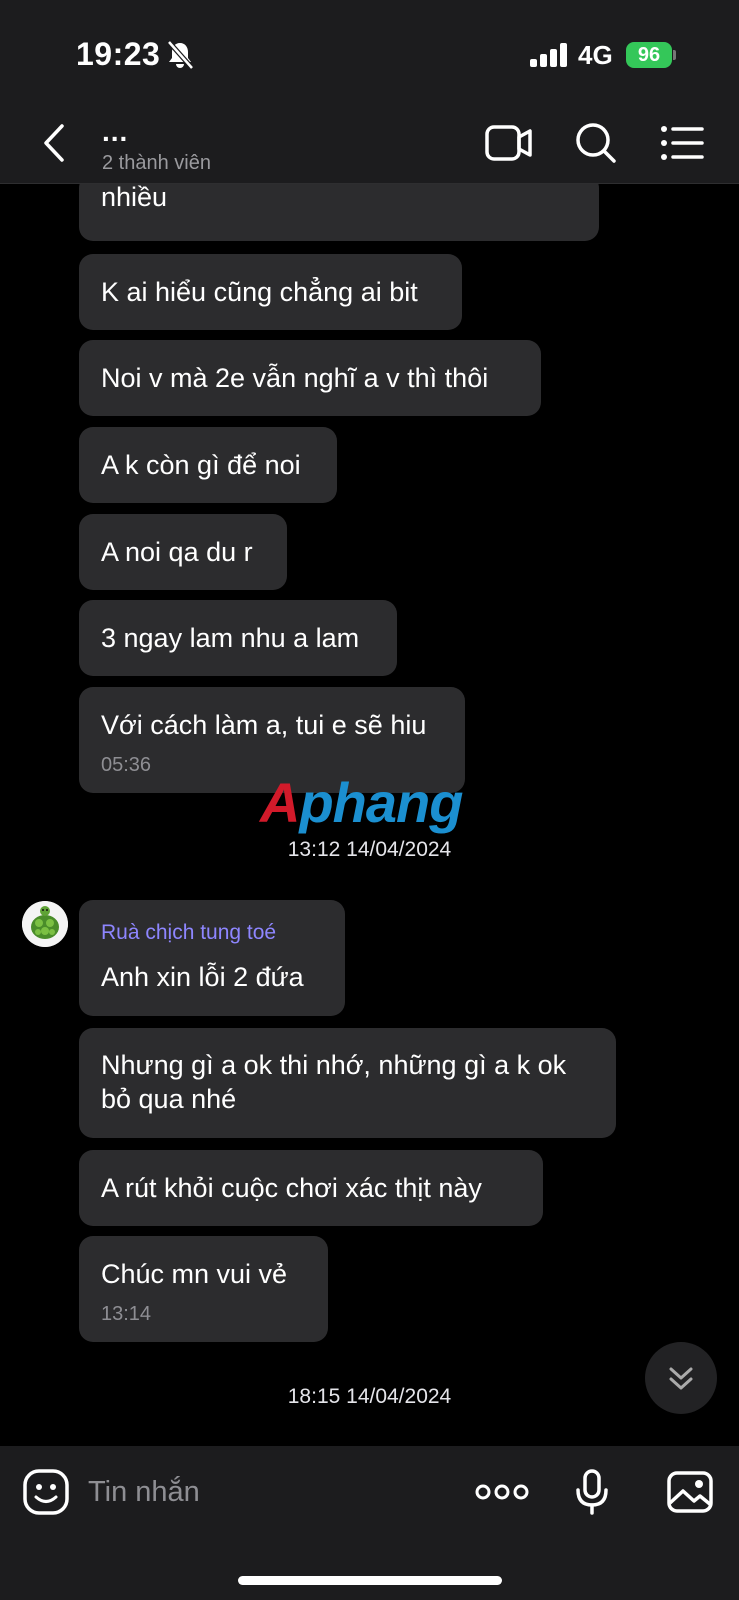 Image resolution: width=739 pixels, height=1600 pixels. What do you see at coordinates (595, 55) in the screenshot?
I see `network-type: 4G` at bounding box center [595, 55].